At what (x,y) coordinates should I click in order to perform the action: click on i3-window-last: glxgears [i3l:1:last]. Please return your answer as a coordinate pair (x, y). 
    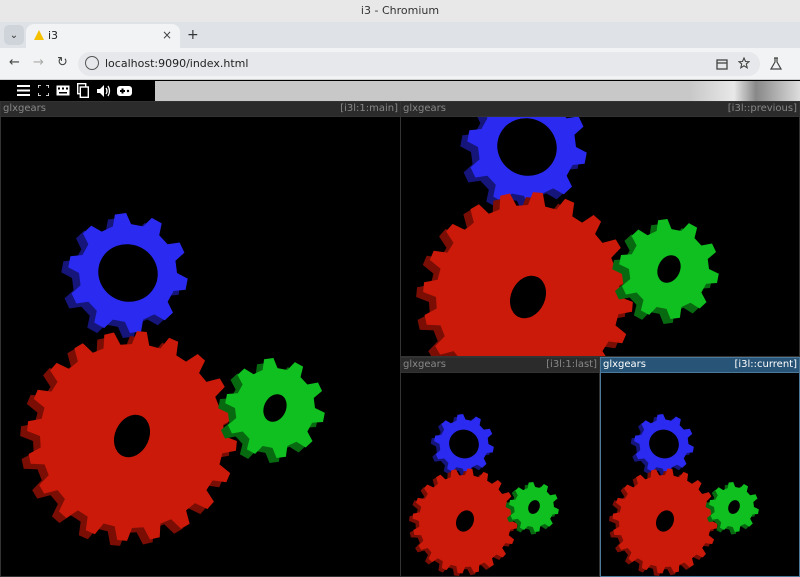
    Looking at the image, I should click on (500, 467).